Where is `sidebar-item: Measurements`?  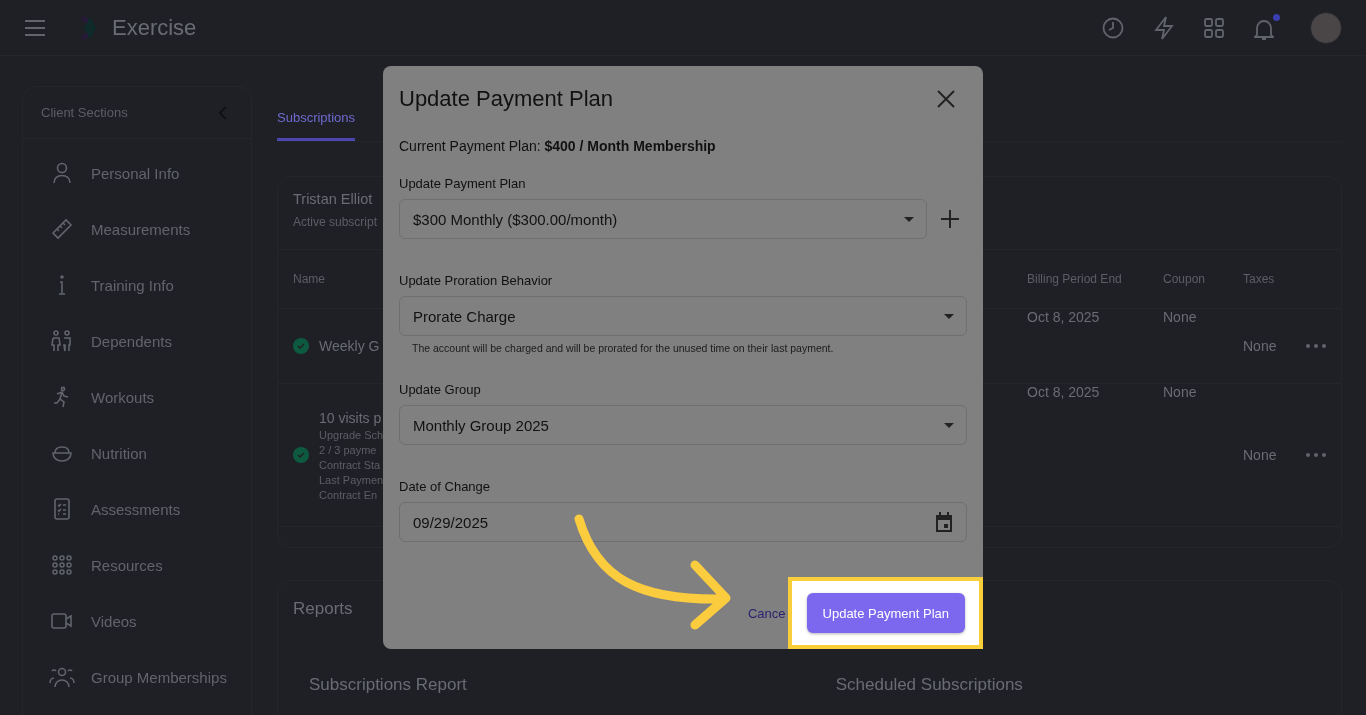 sidebar-item: Measurements is located at coordinates (137, 229).